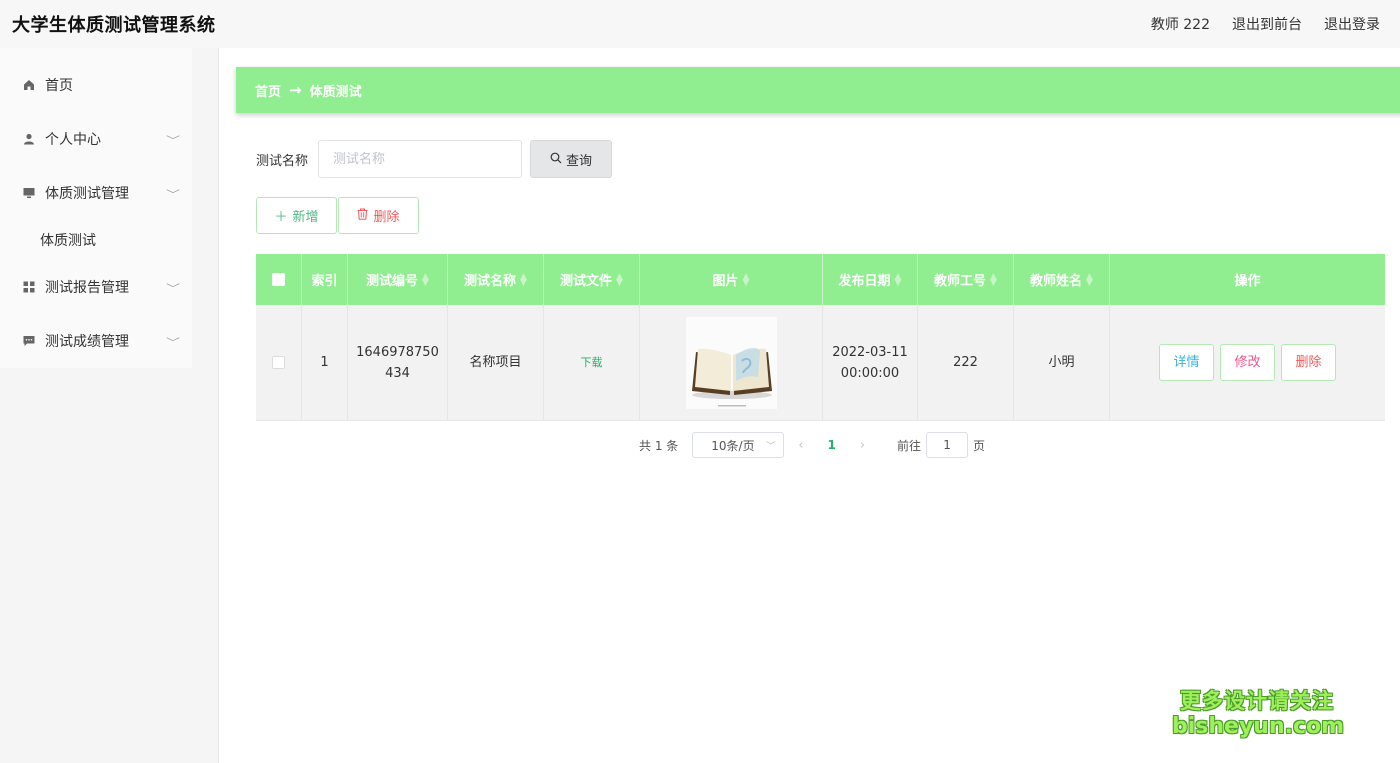  I want to click on page-size-select: 10条/页 ﹀, so click(738, 445).